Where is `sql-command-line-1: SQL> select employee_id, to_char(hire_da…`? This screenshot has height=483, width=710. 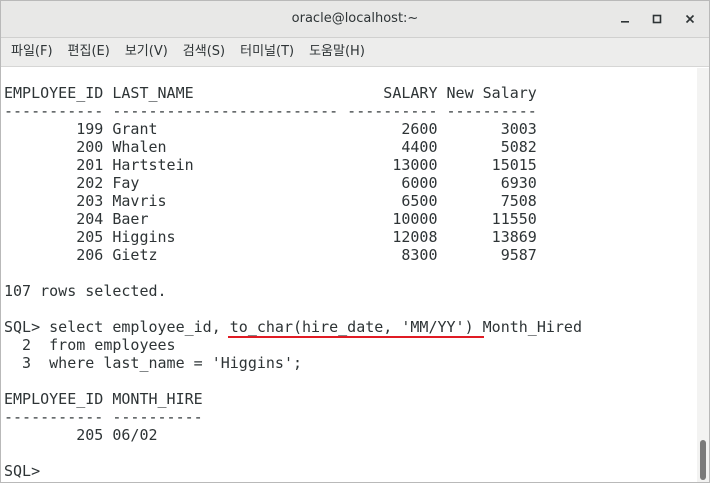
sql-command-line-1: SQL> select employee_id, to_char(hire_da… is located at coordinates (293, 327).